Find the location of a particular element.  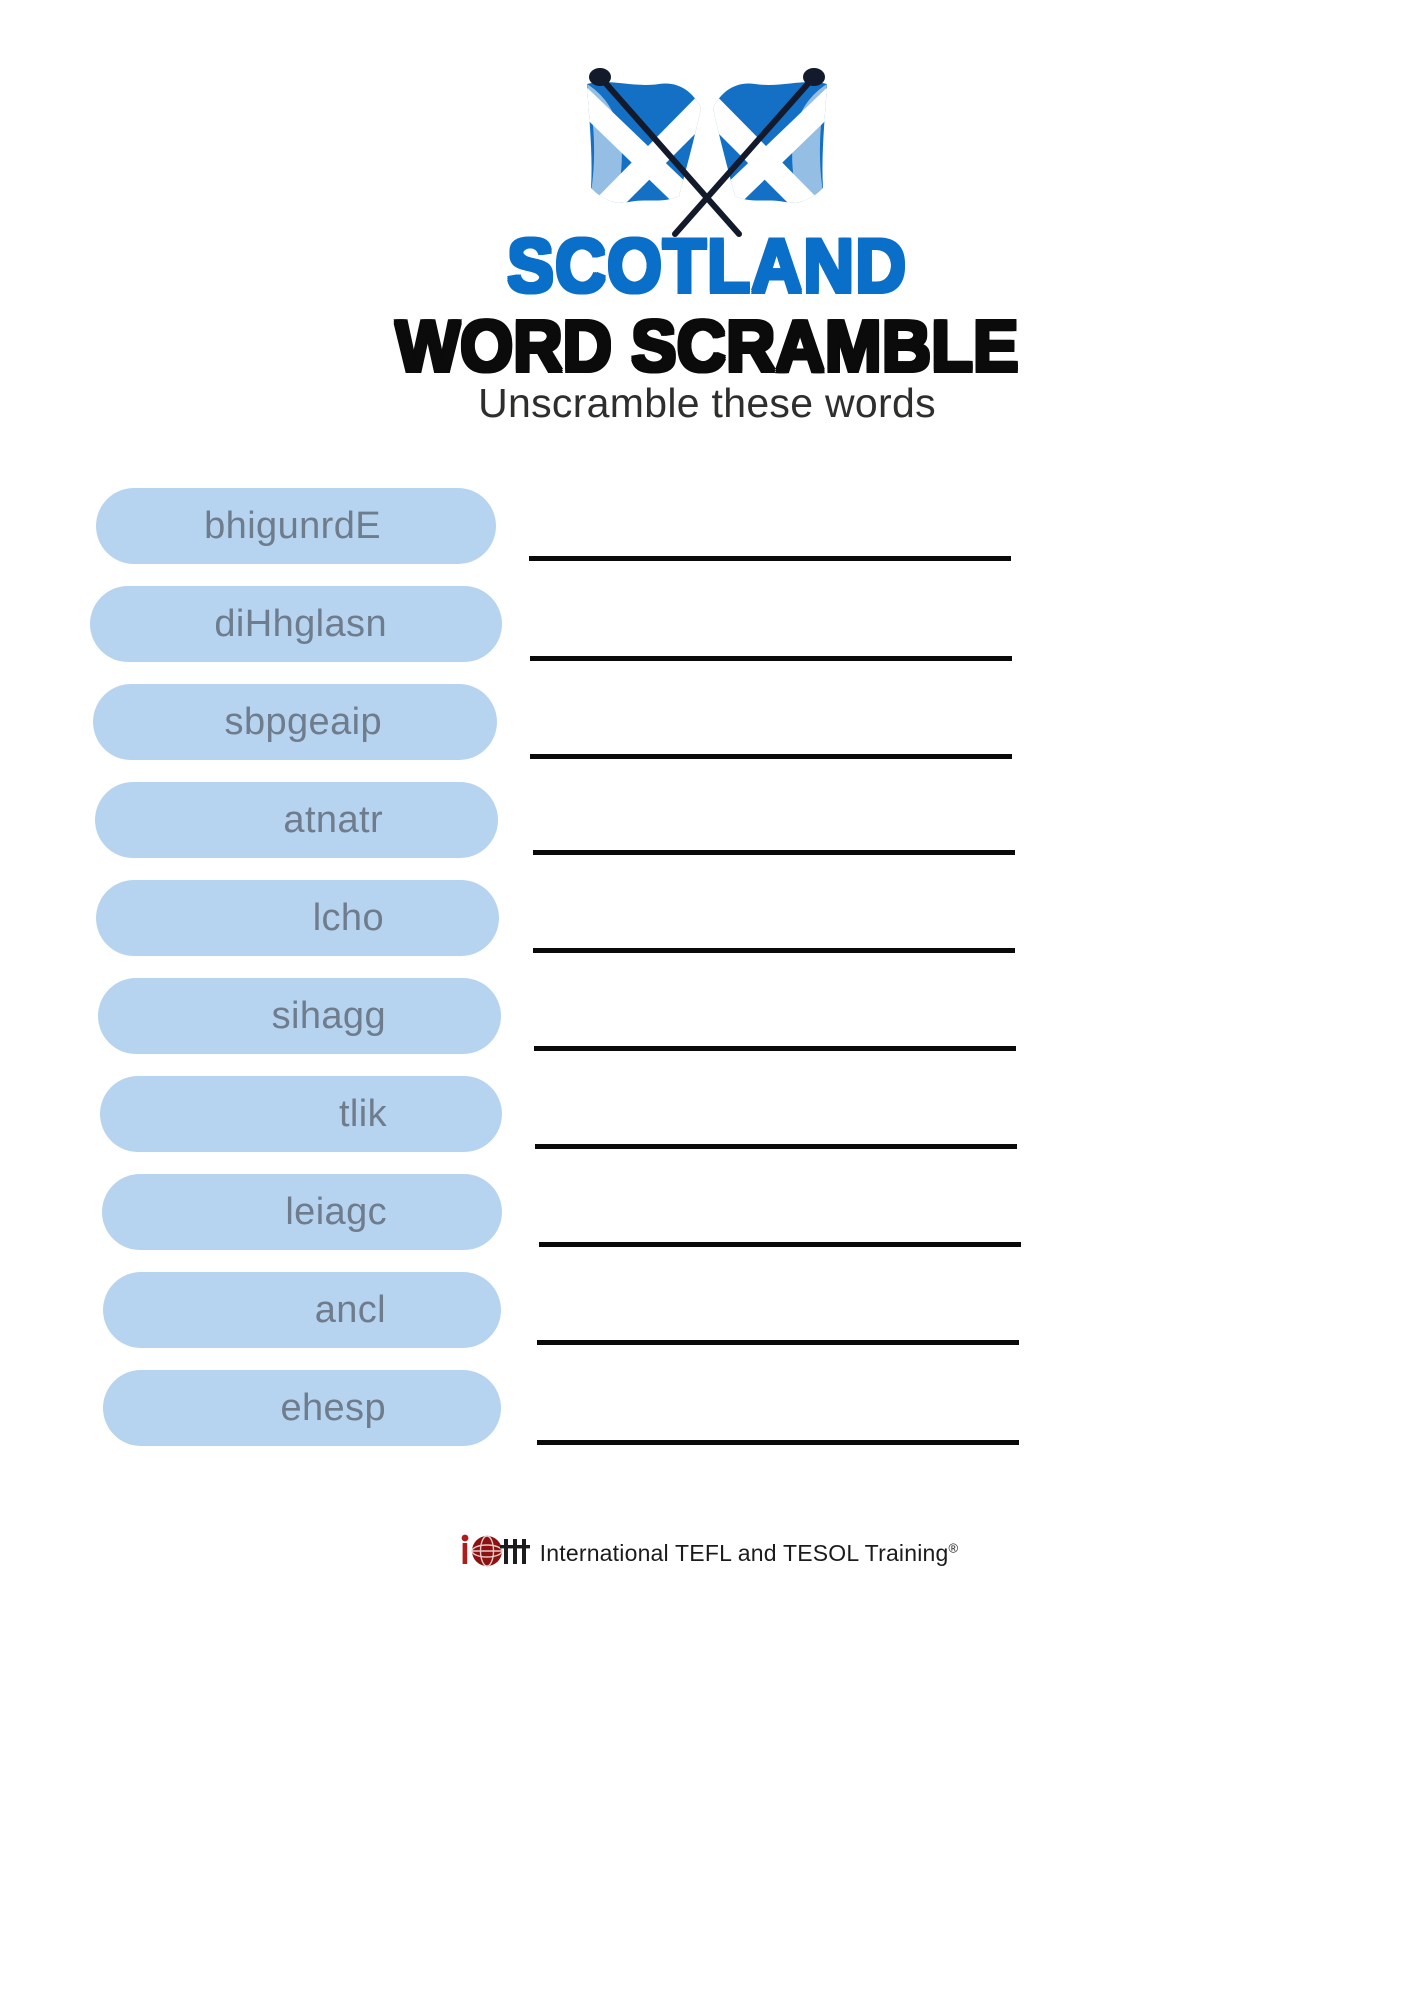

word-row: tlik is located at coordinates (707, 1125).